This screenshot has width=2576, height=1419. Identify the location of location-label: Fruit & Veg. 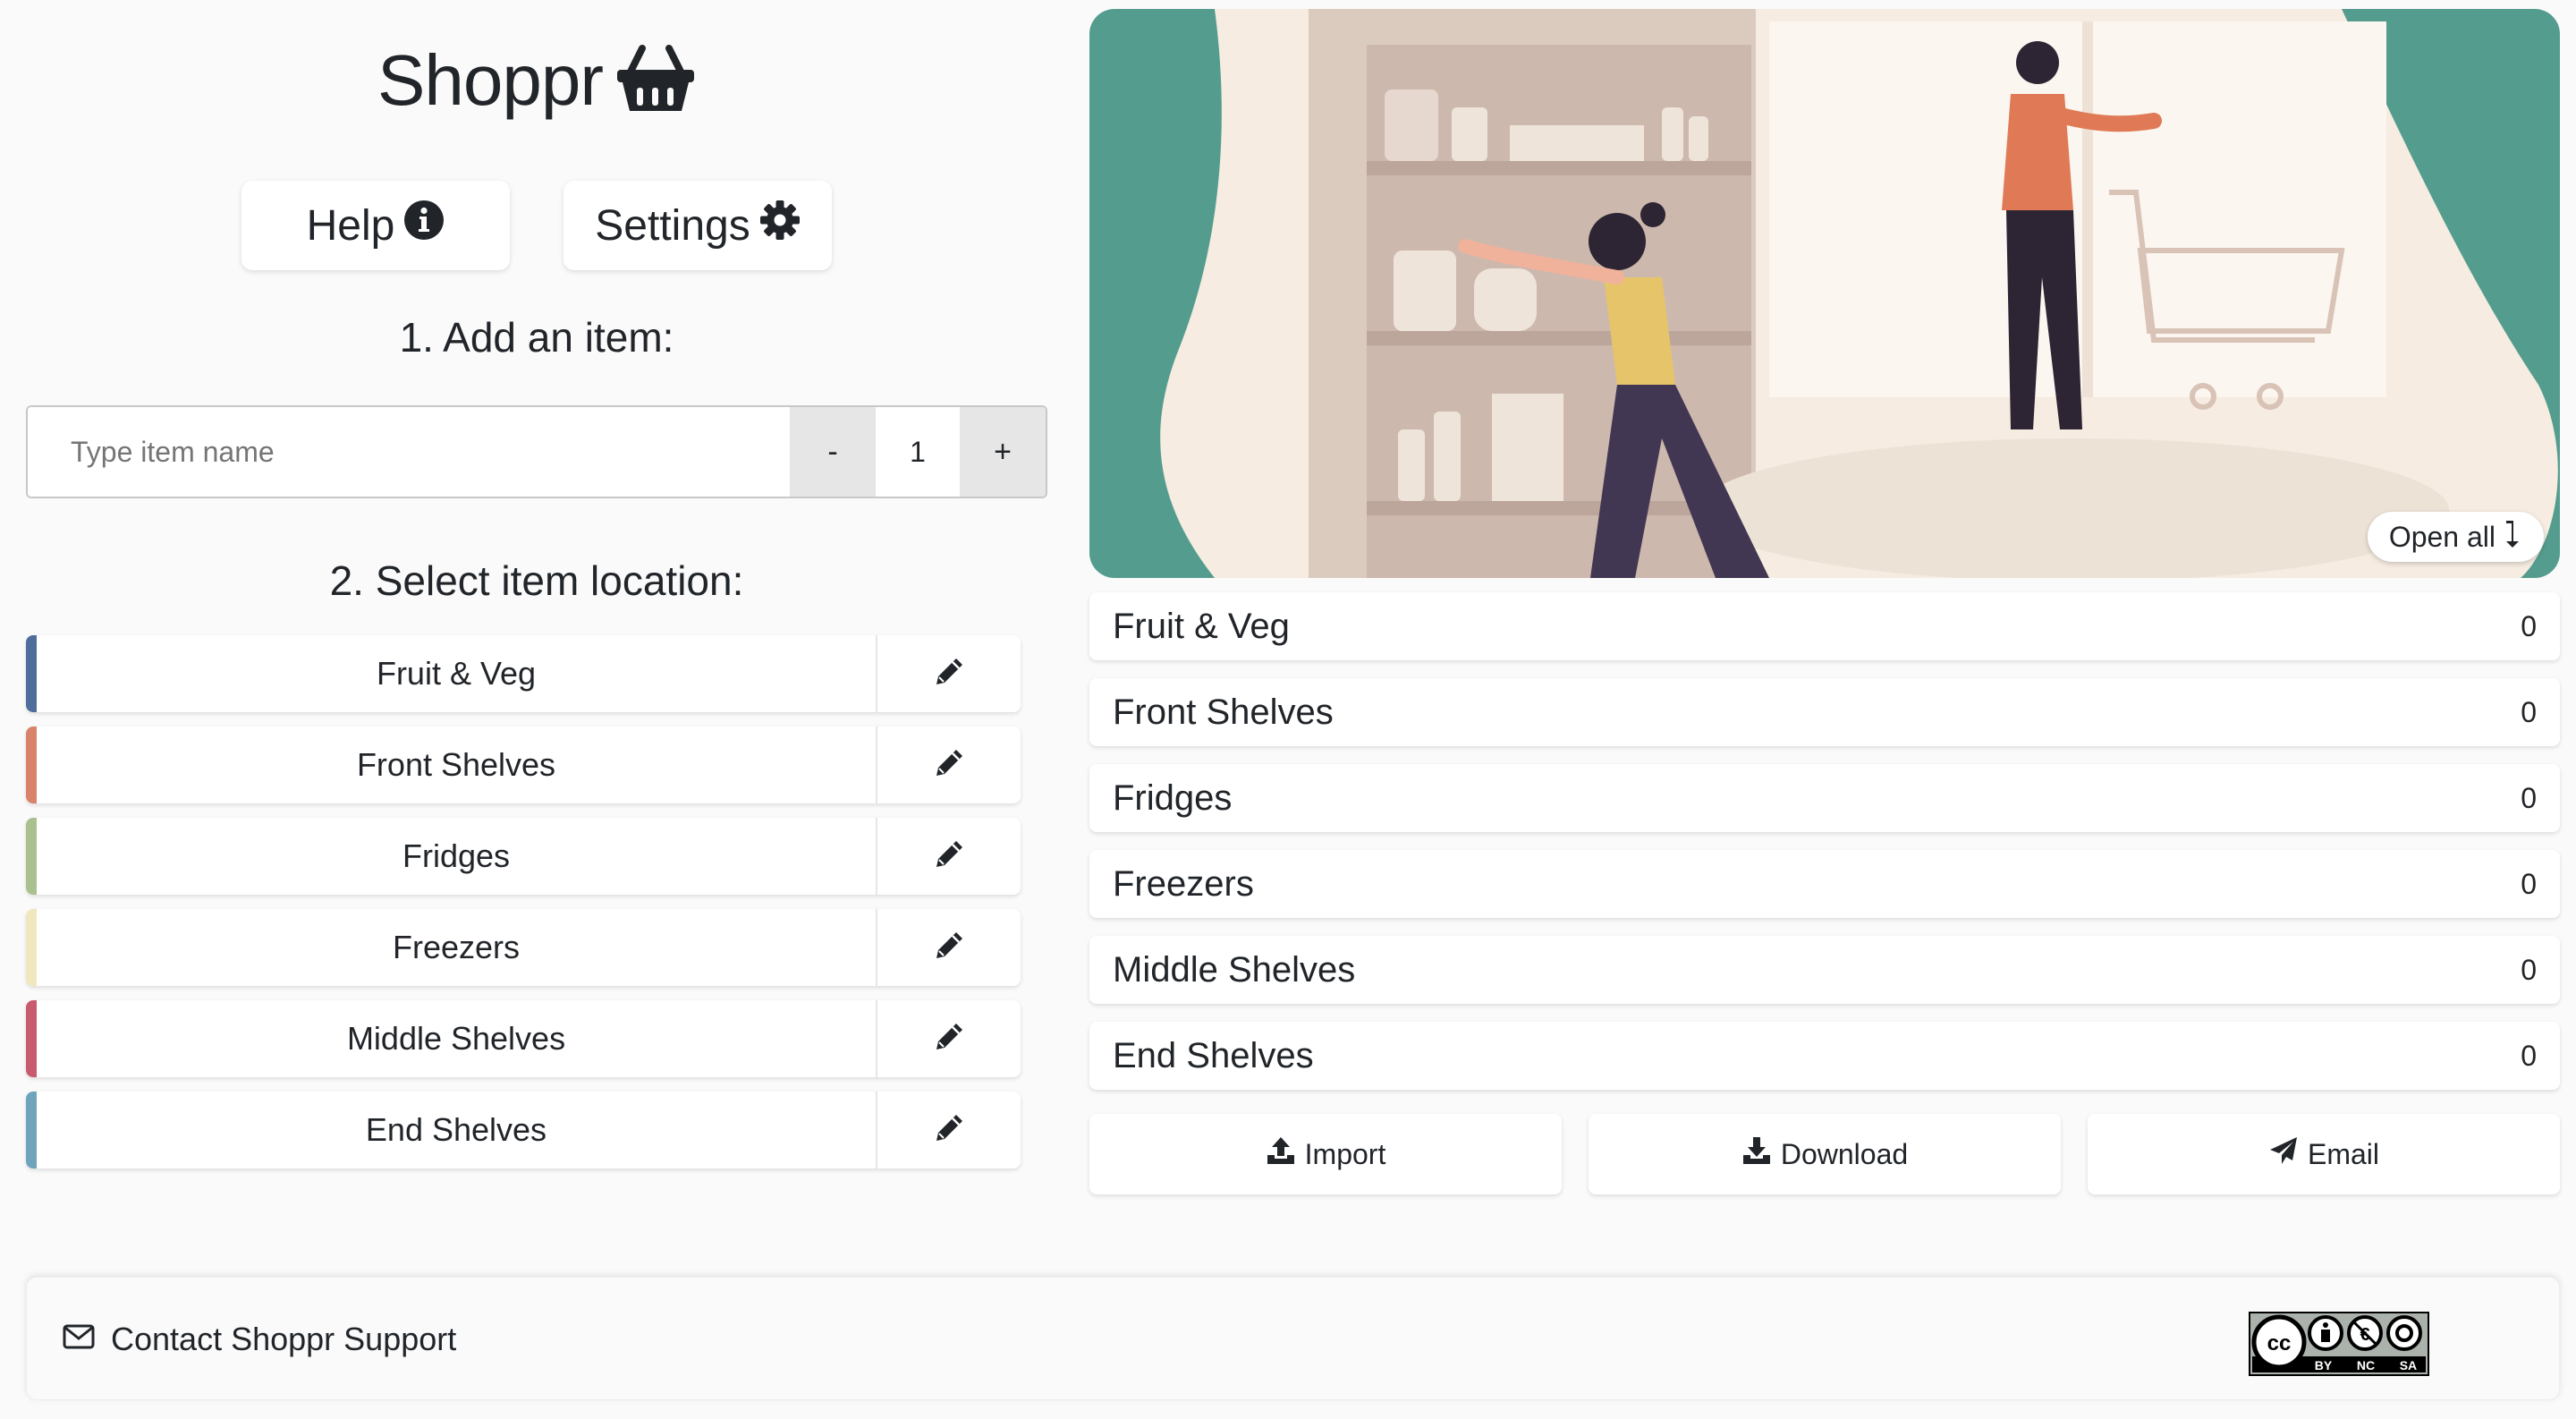
(457, 673).